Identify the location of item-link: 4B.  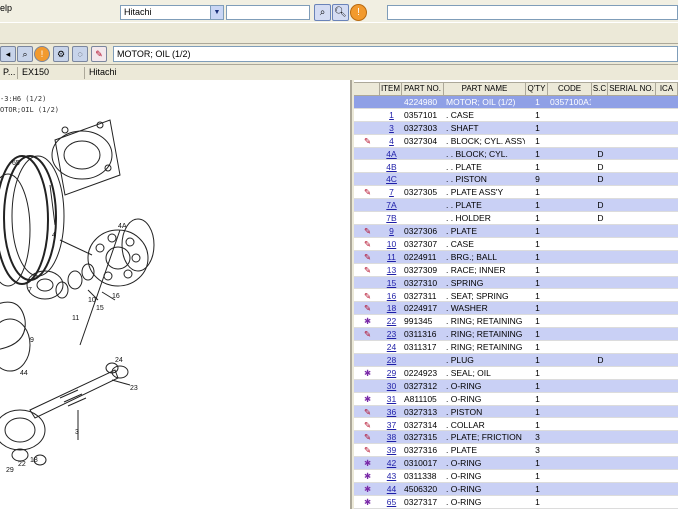
(391, 167).